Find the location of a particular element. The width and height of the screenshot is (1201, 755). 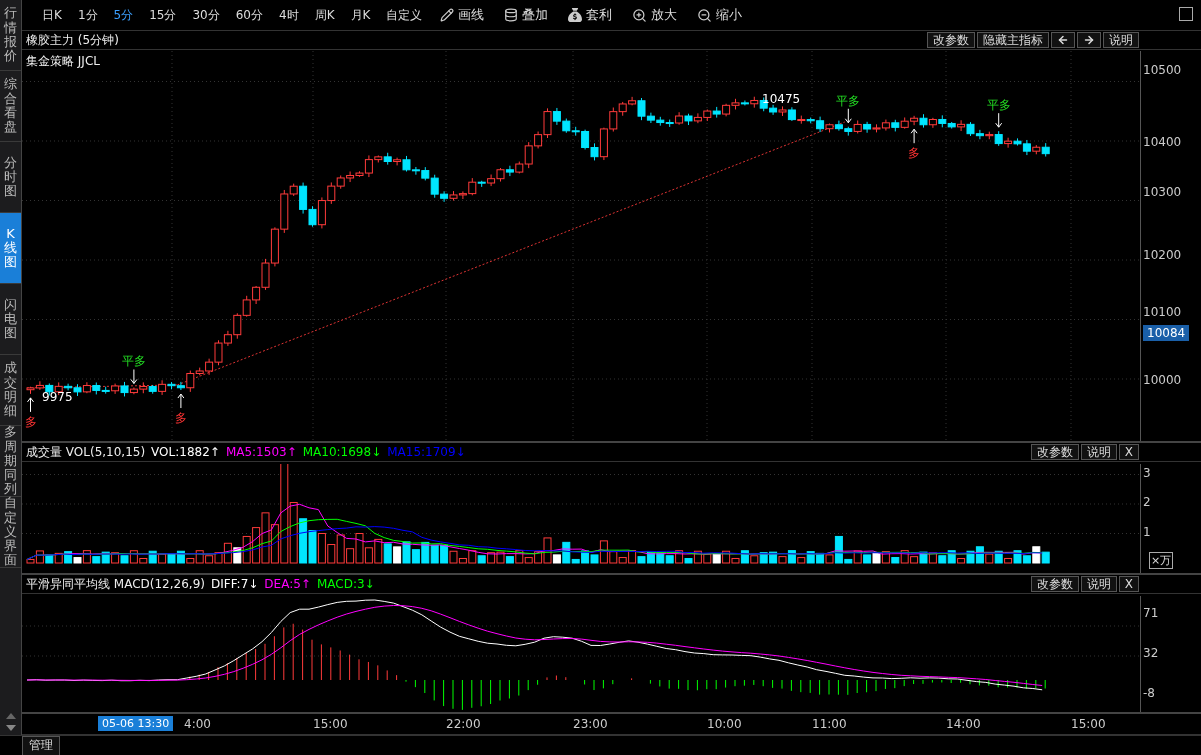

time-label: 10:00 is located at coordinates (724, 724).